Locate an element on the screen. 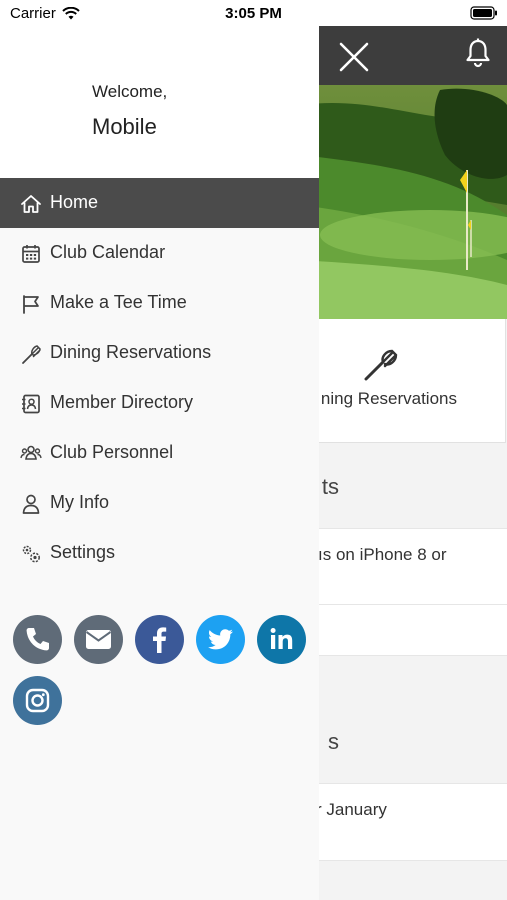  section-heading-2: s is located at coordinates (333, 741).